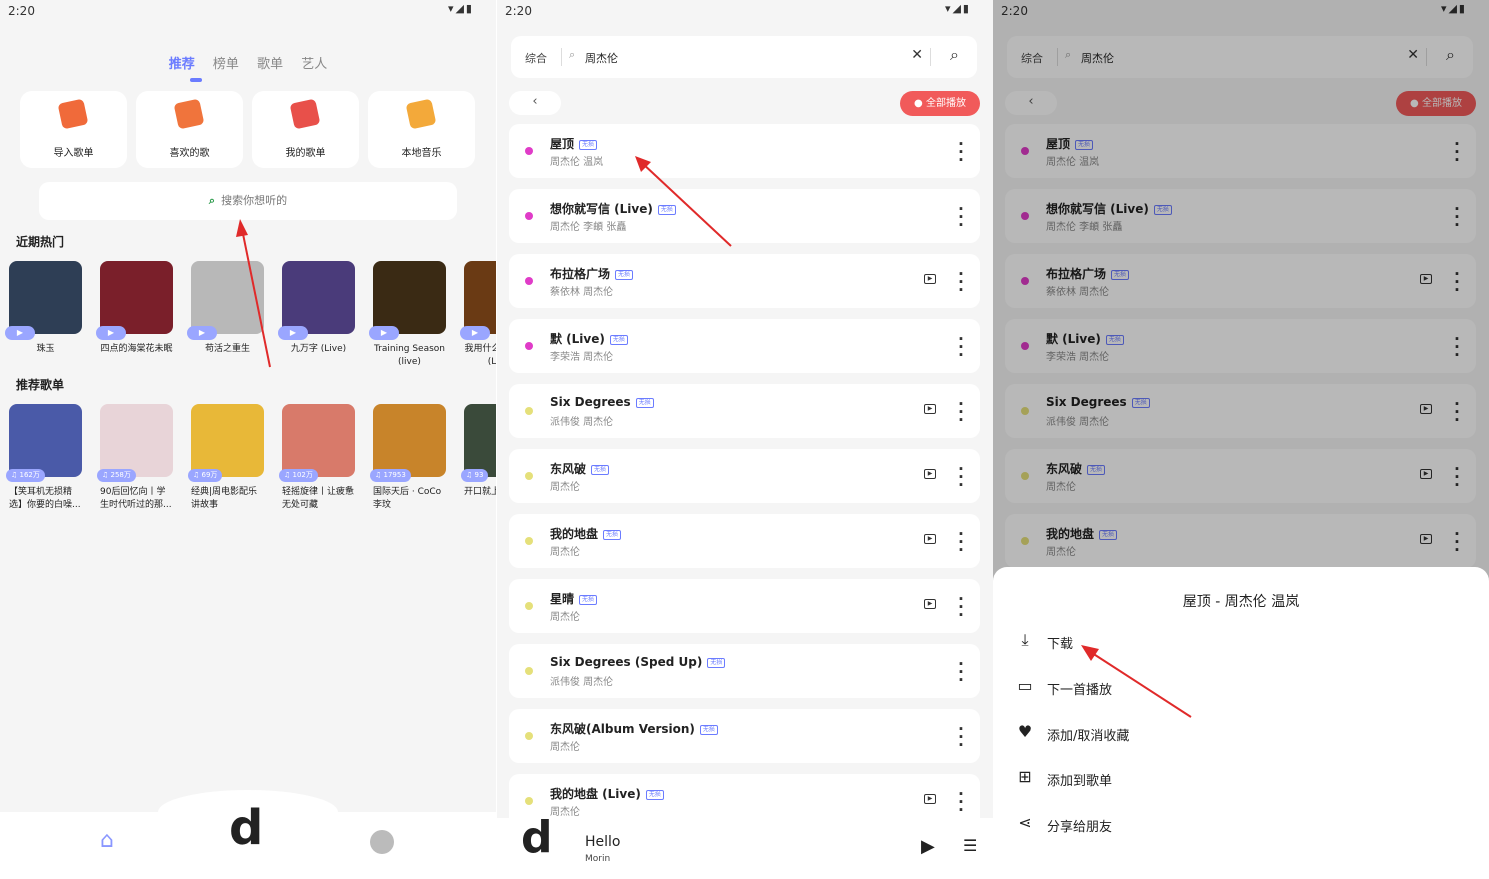  What do you see at coordinates (580, 468) in the screenshot?
I see `song-title-line: 东风破 无损` at bounding box center [580, 468].